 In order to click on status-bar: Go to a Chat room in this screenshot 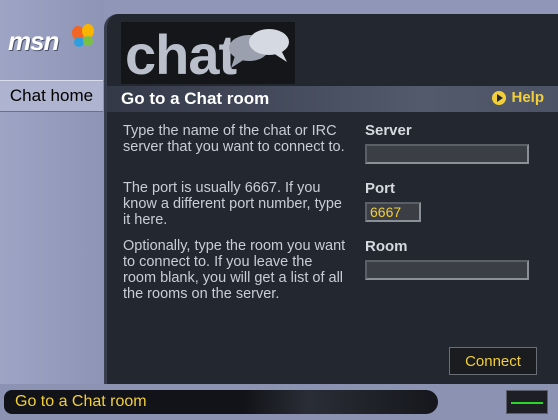, I will do `click(279, 402)`.